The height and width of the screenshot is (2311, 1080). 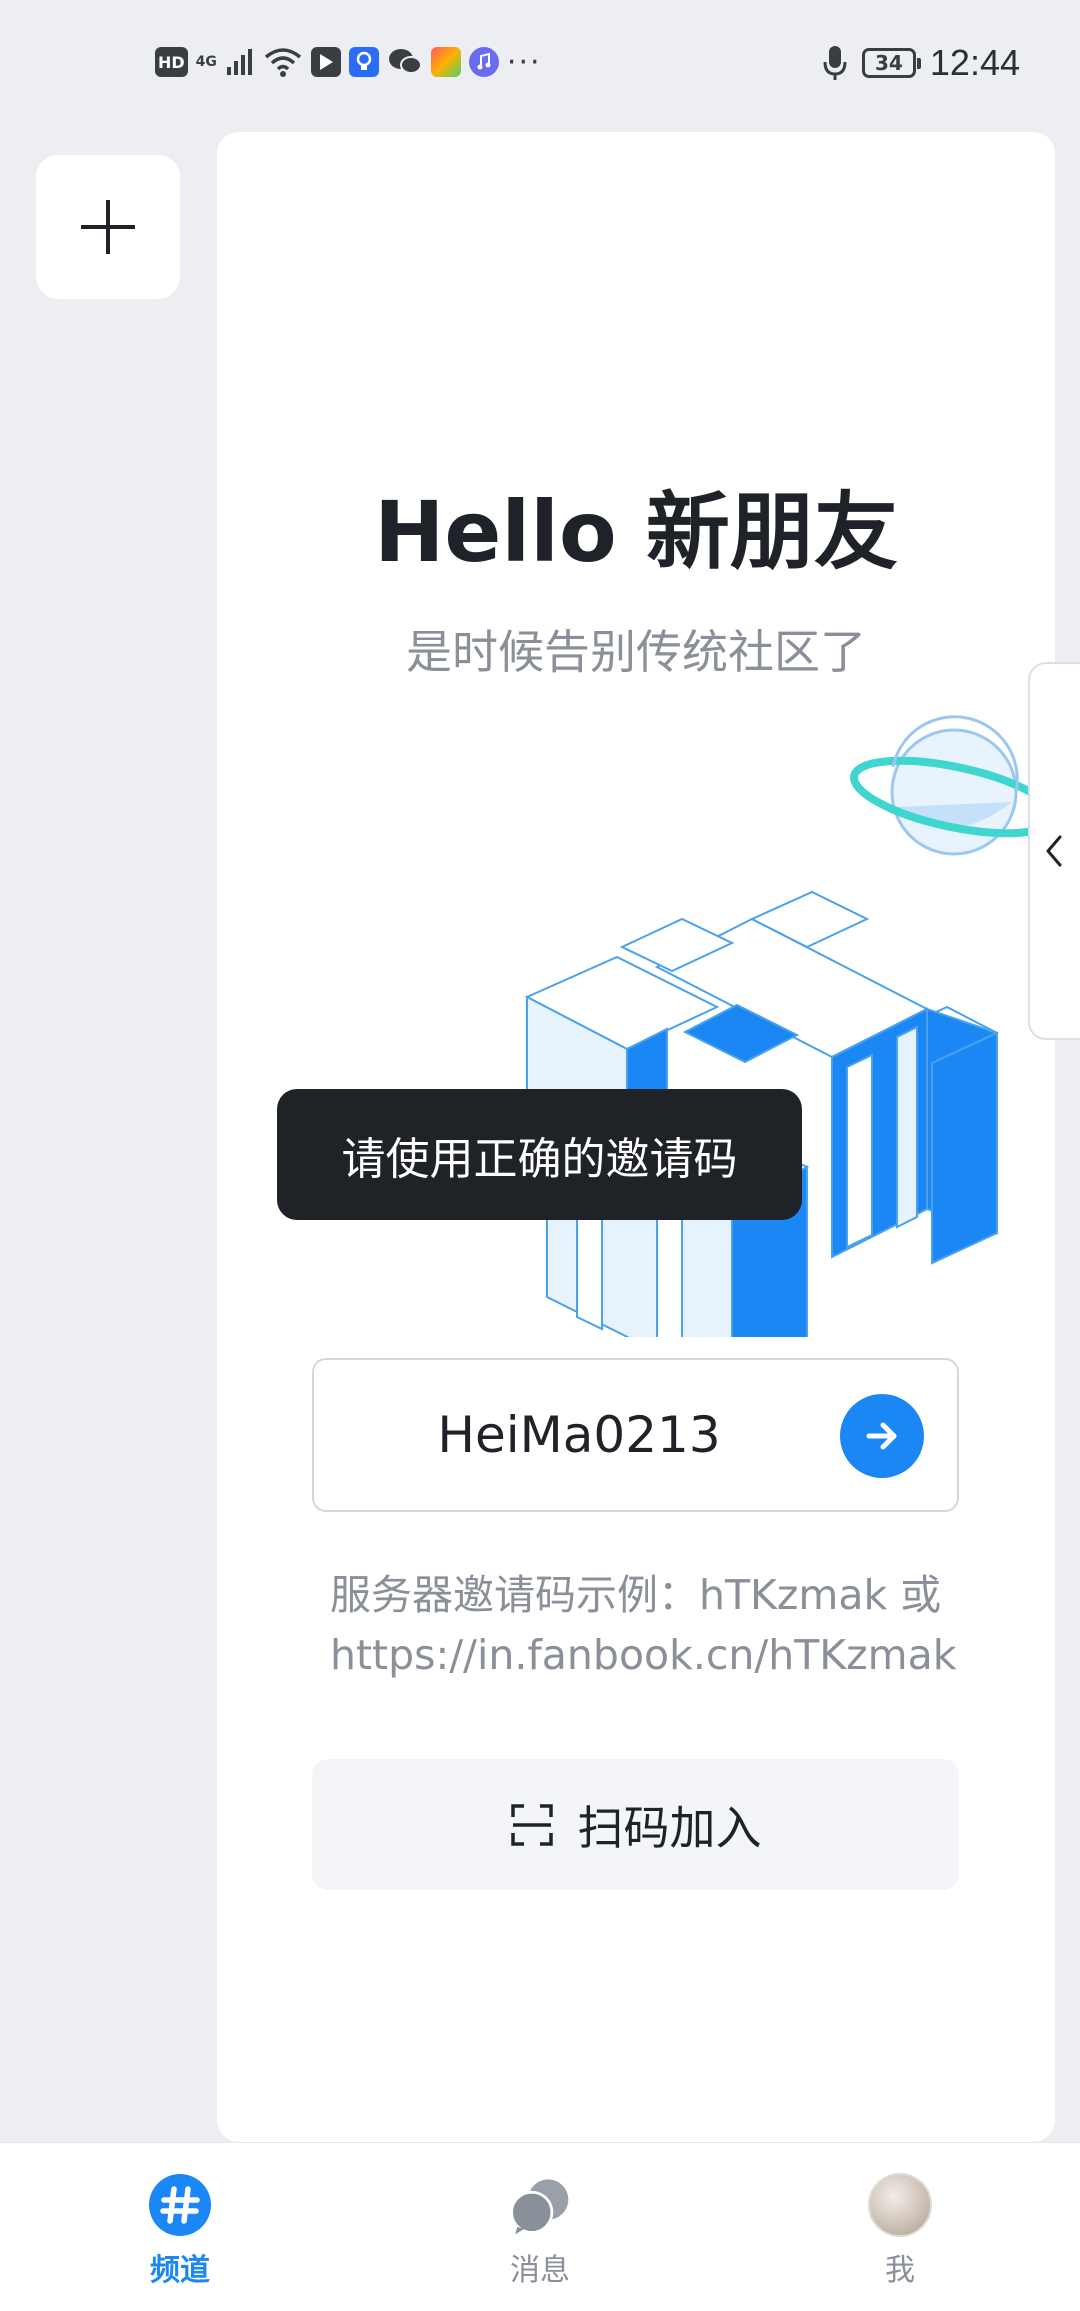 What do you see at coordinates (636, 532) in the screenshot?
I see `page-title: Hello 新朋友` at bounding box center [636, 532].